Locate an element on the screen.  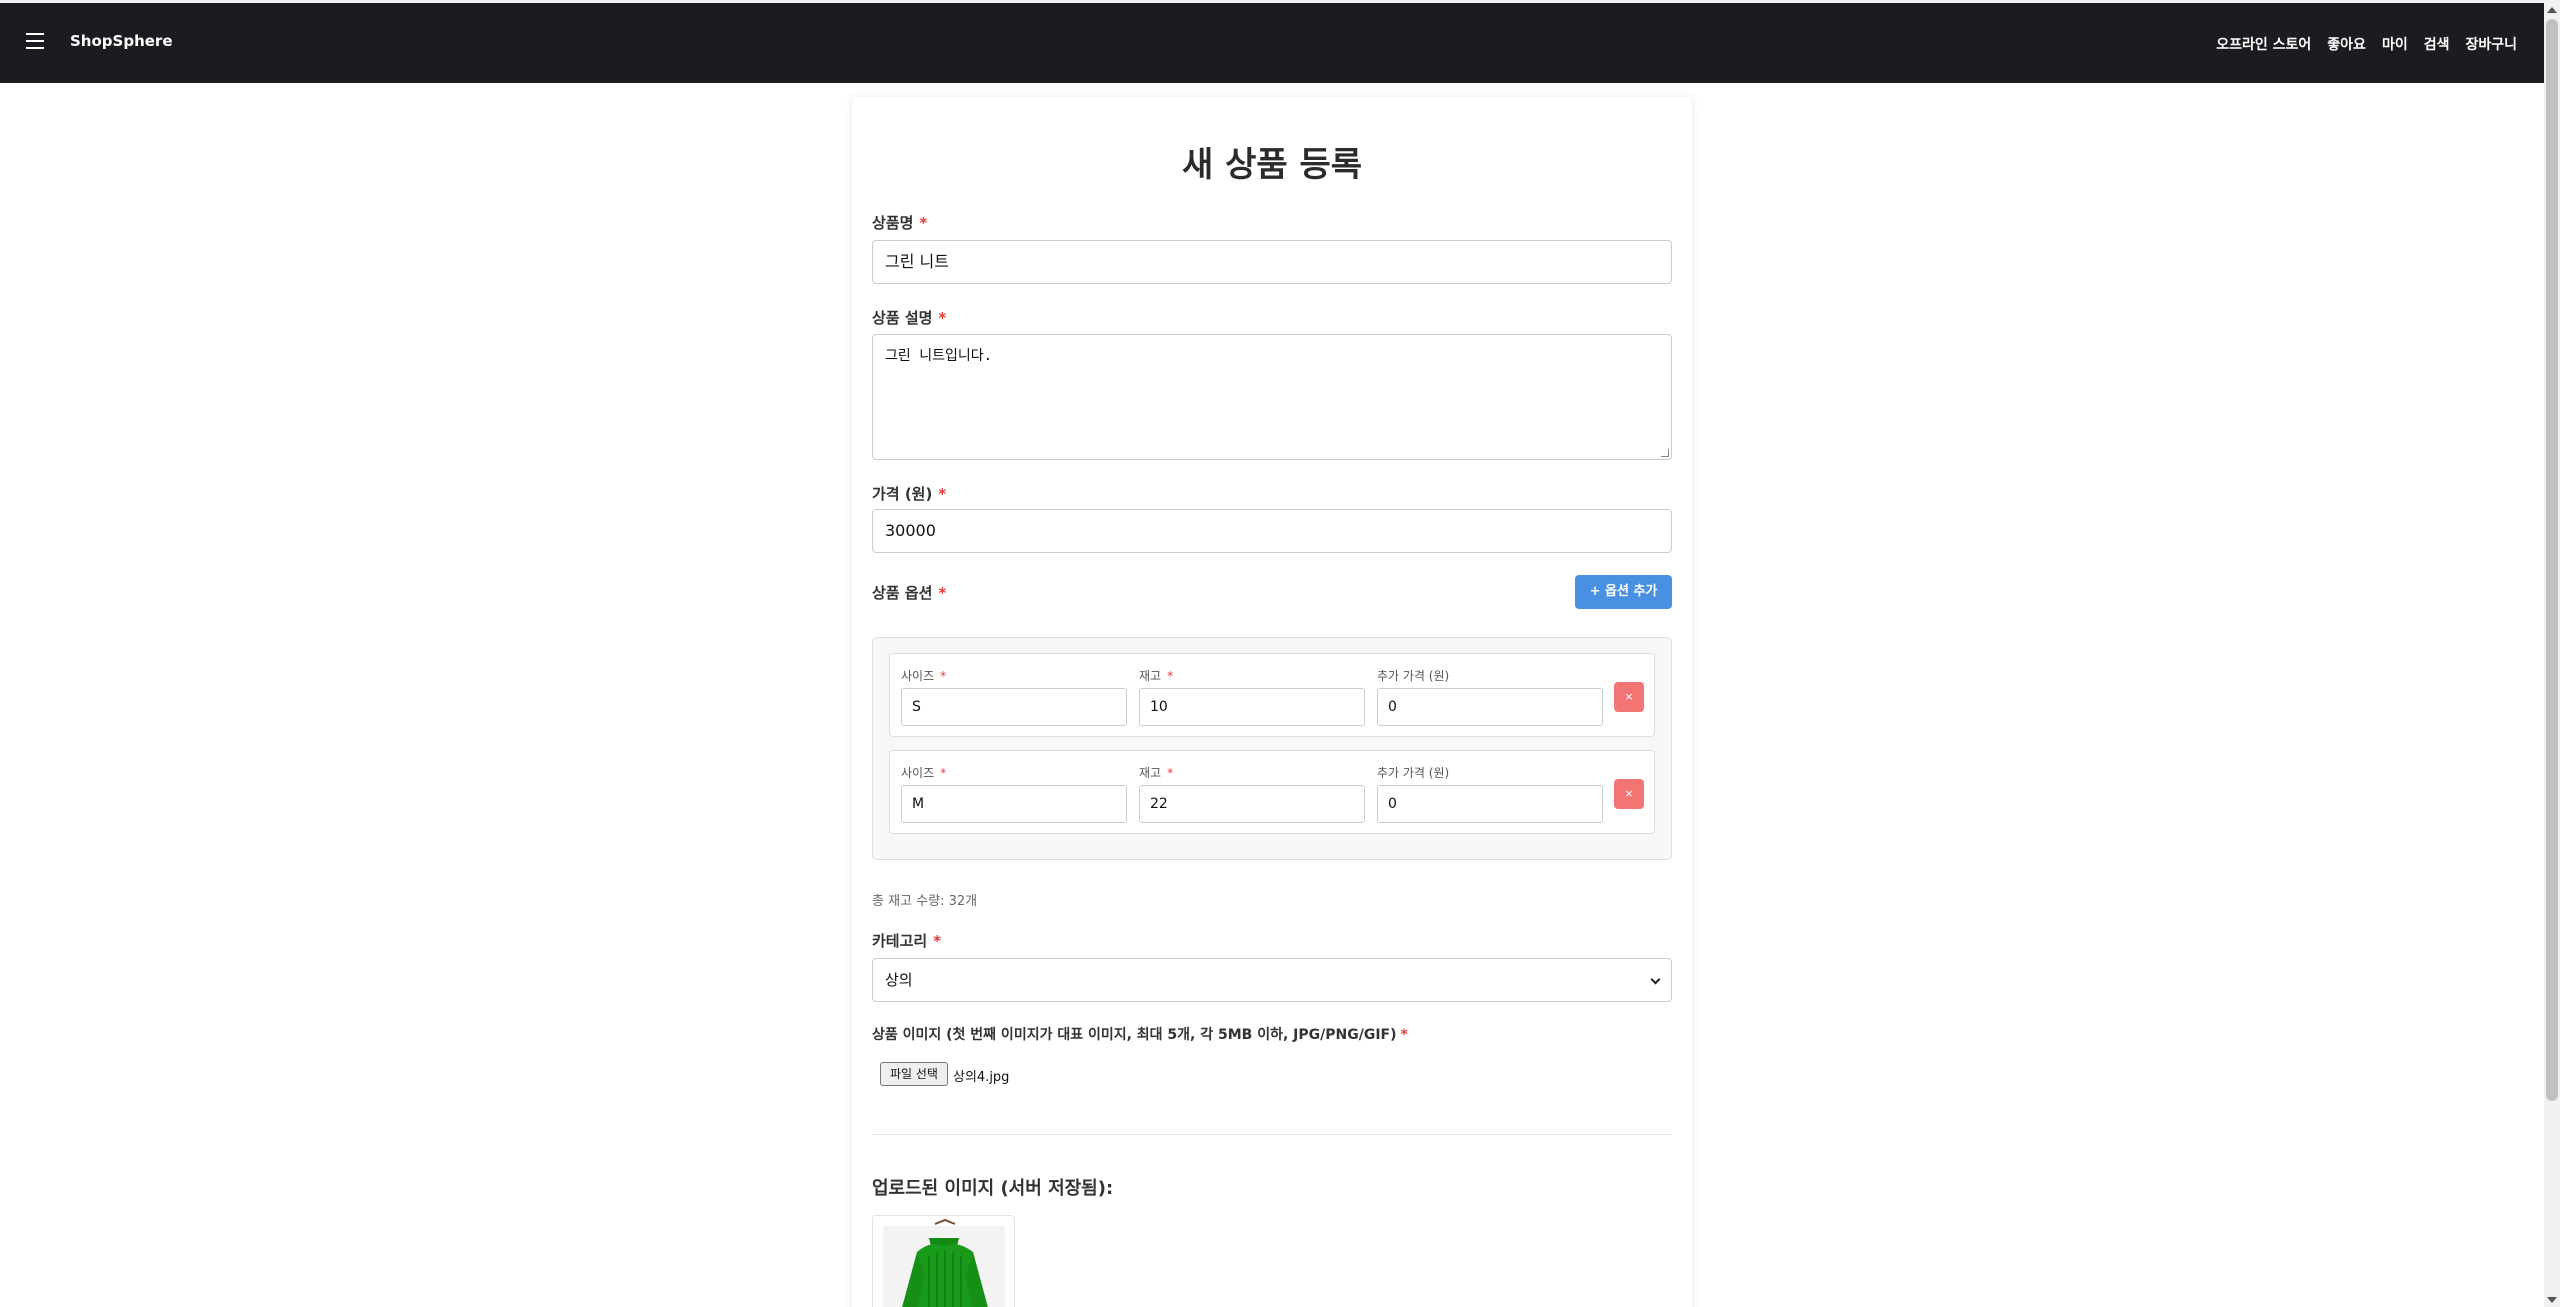
option-row: 사이즈 * M 재고 * 22 추가 가격 (원) 0 × is located at coordinates (1272, 792).